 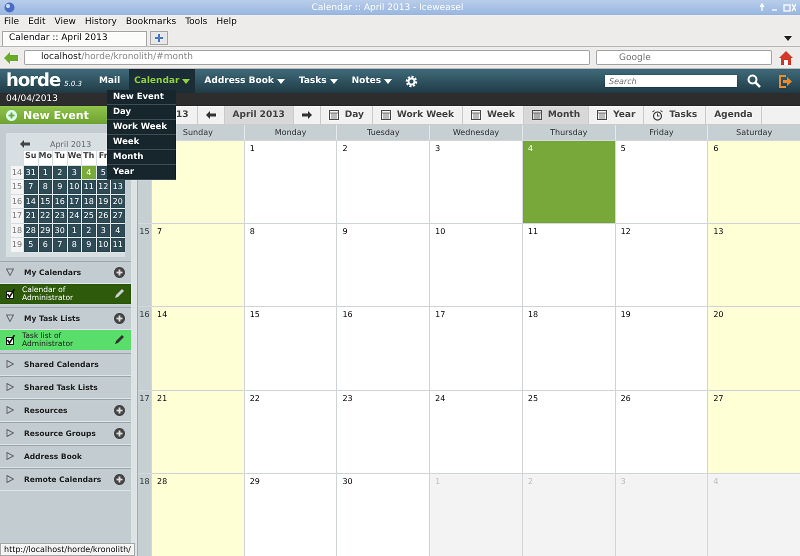 What do you see at coordinates (141, 142) in the screenshot?
I see `dropdown-item: Week` at bounding box center [141, 142].